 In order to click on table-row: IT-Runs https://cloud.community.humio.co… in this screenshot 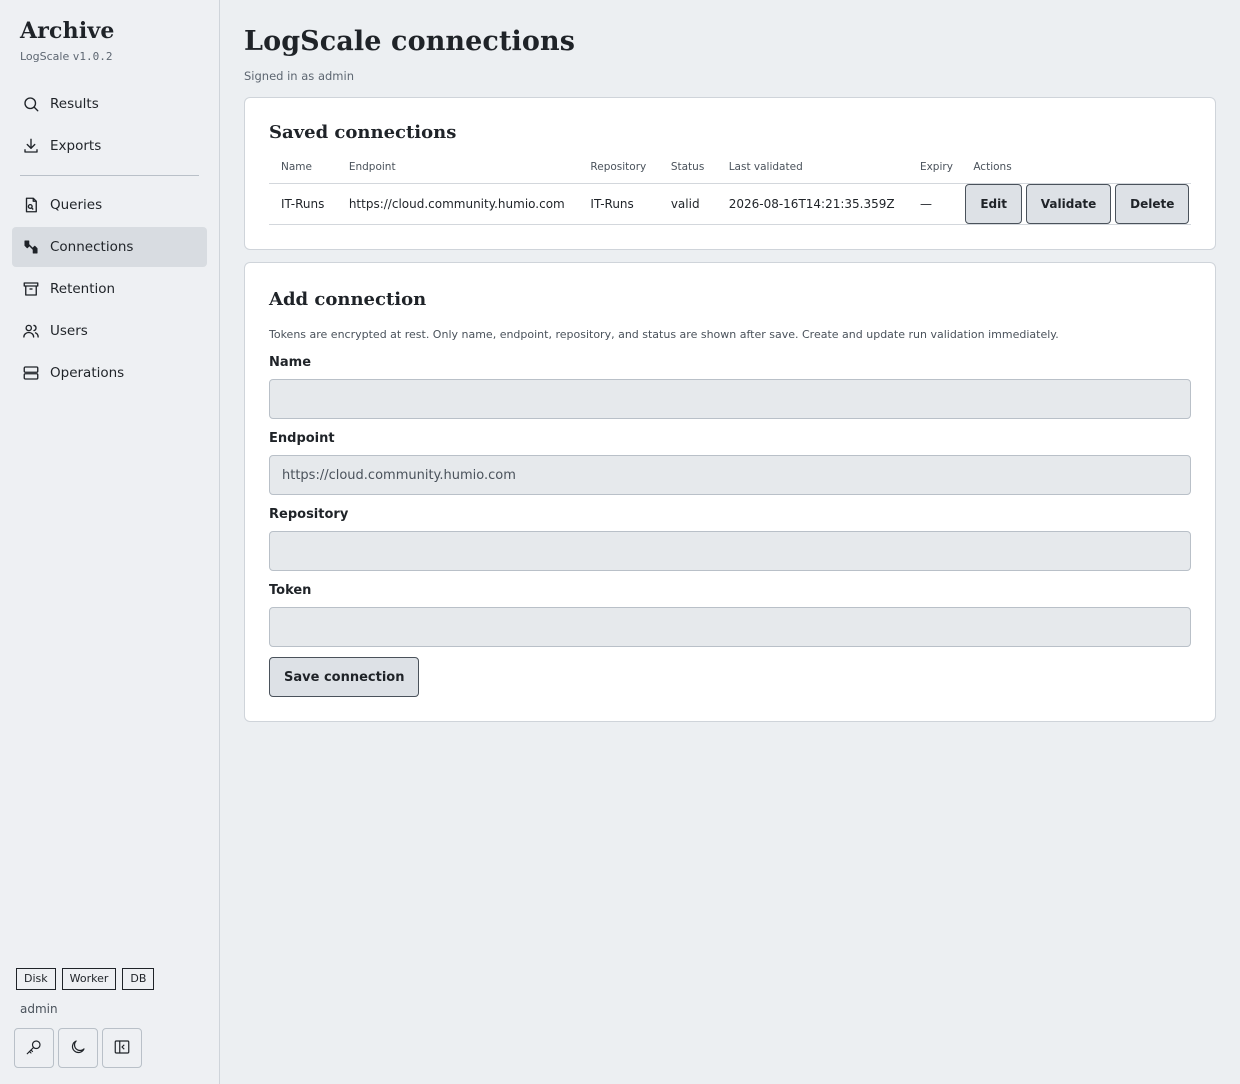, I will do `click(730, 204)`.